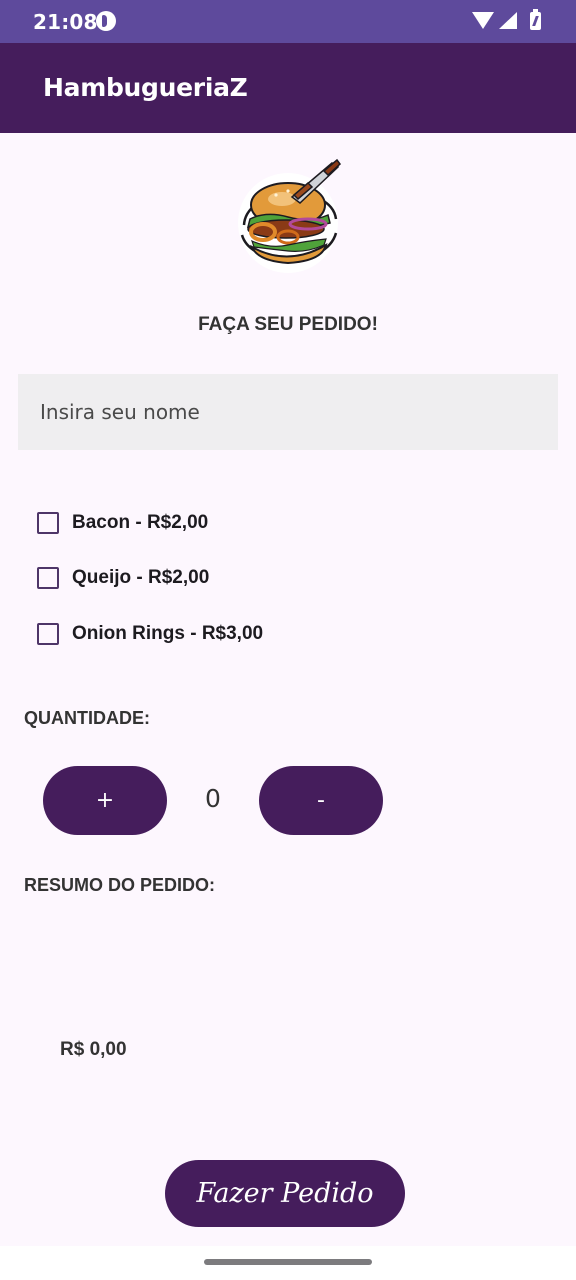  I want to click on decrease-quantity-button: -, so click(321, 800).